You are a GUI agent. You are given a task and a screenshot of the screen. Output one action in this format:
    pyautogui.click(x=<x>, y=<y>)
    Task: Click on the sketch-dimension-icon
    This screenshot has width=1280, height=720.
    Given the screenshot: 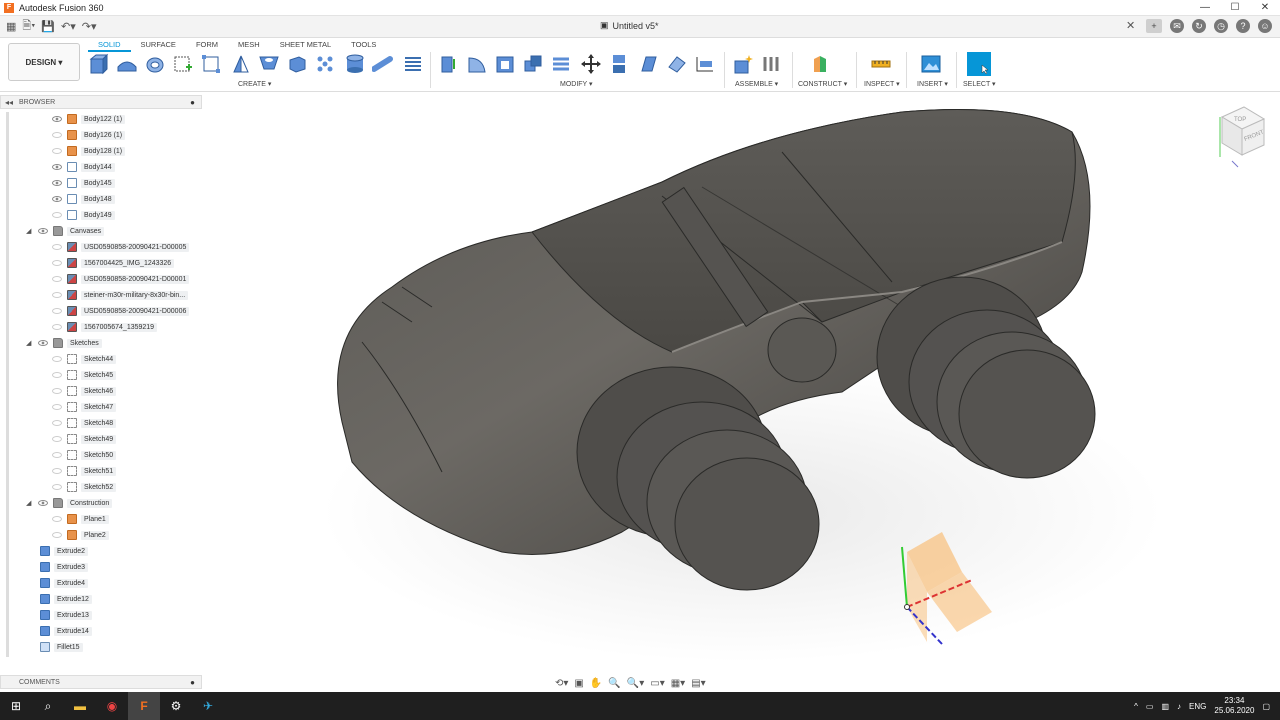 What is the action you would take?
    pyautogui.click(x=211, y=64)
    